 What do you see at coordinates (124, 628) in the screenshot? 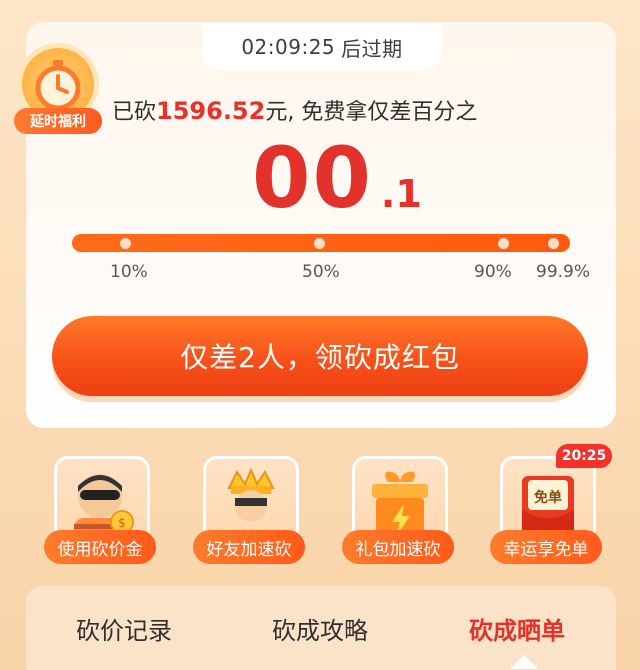
I see `tab-bargain-record: 砍价记录` at bounding box center [124, 628].